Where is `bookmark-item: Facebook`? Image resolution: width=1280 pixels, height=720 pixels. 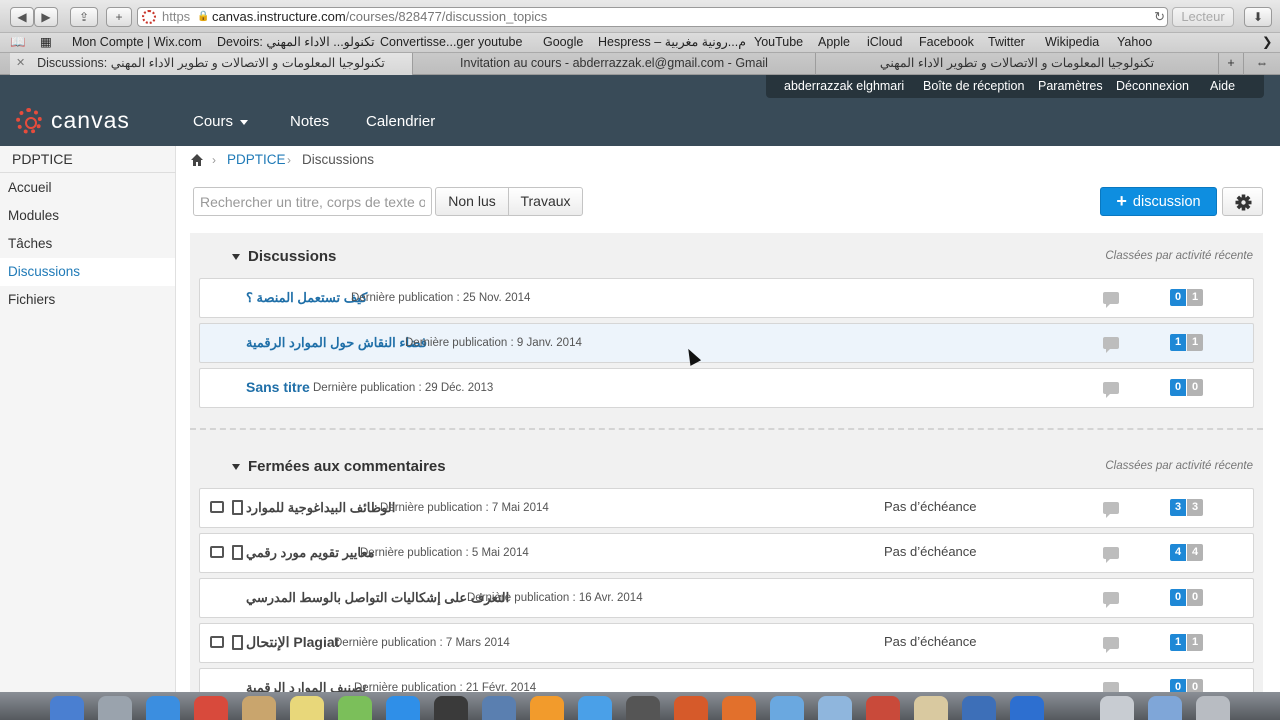 bookmark-item: Facebook is located at coordinates (946, 42).